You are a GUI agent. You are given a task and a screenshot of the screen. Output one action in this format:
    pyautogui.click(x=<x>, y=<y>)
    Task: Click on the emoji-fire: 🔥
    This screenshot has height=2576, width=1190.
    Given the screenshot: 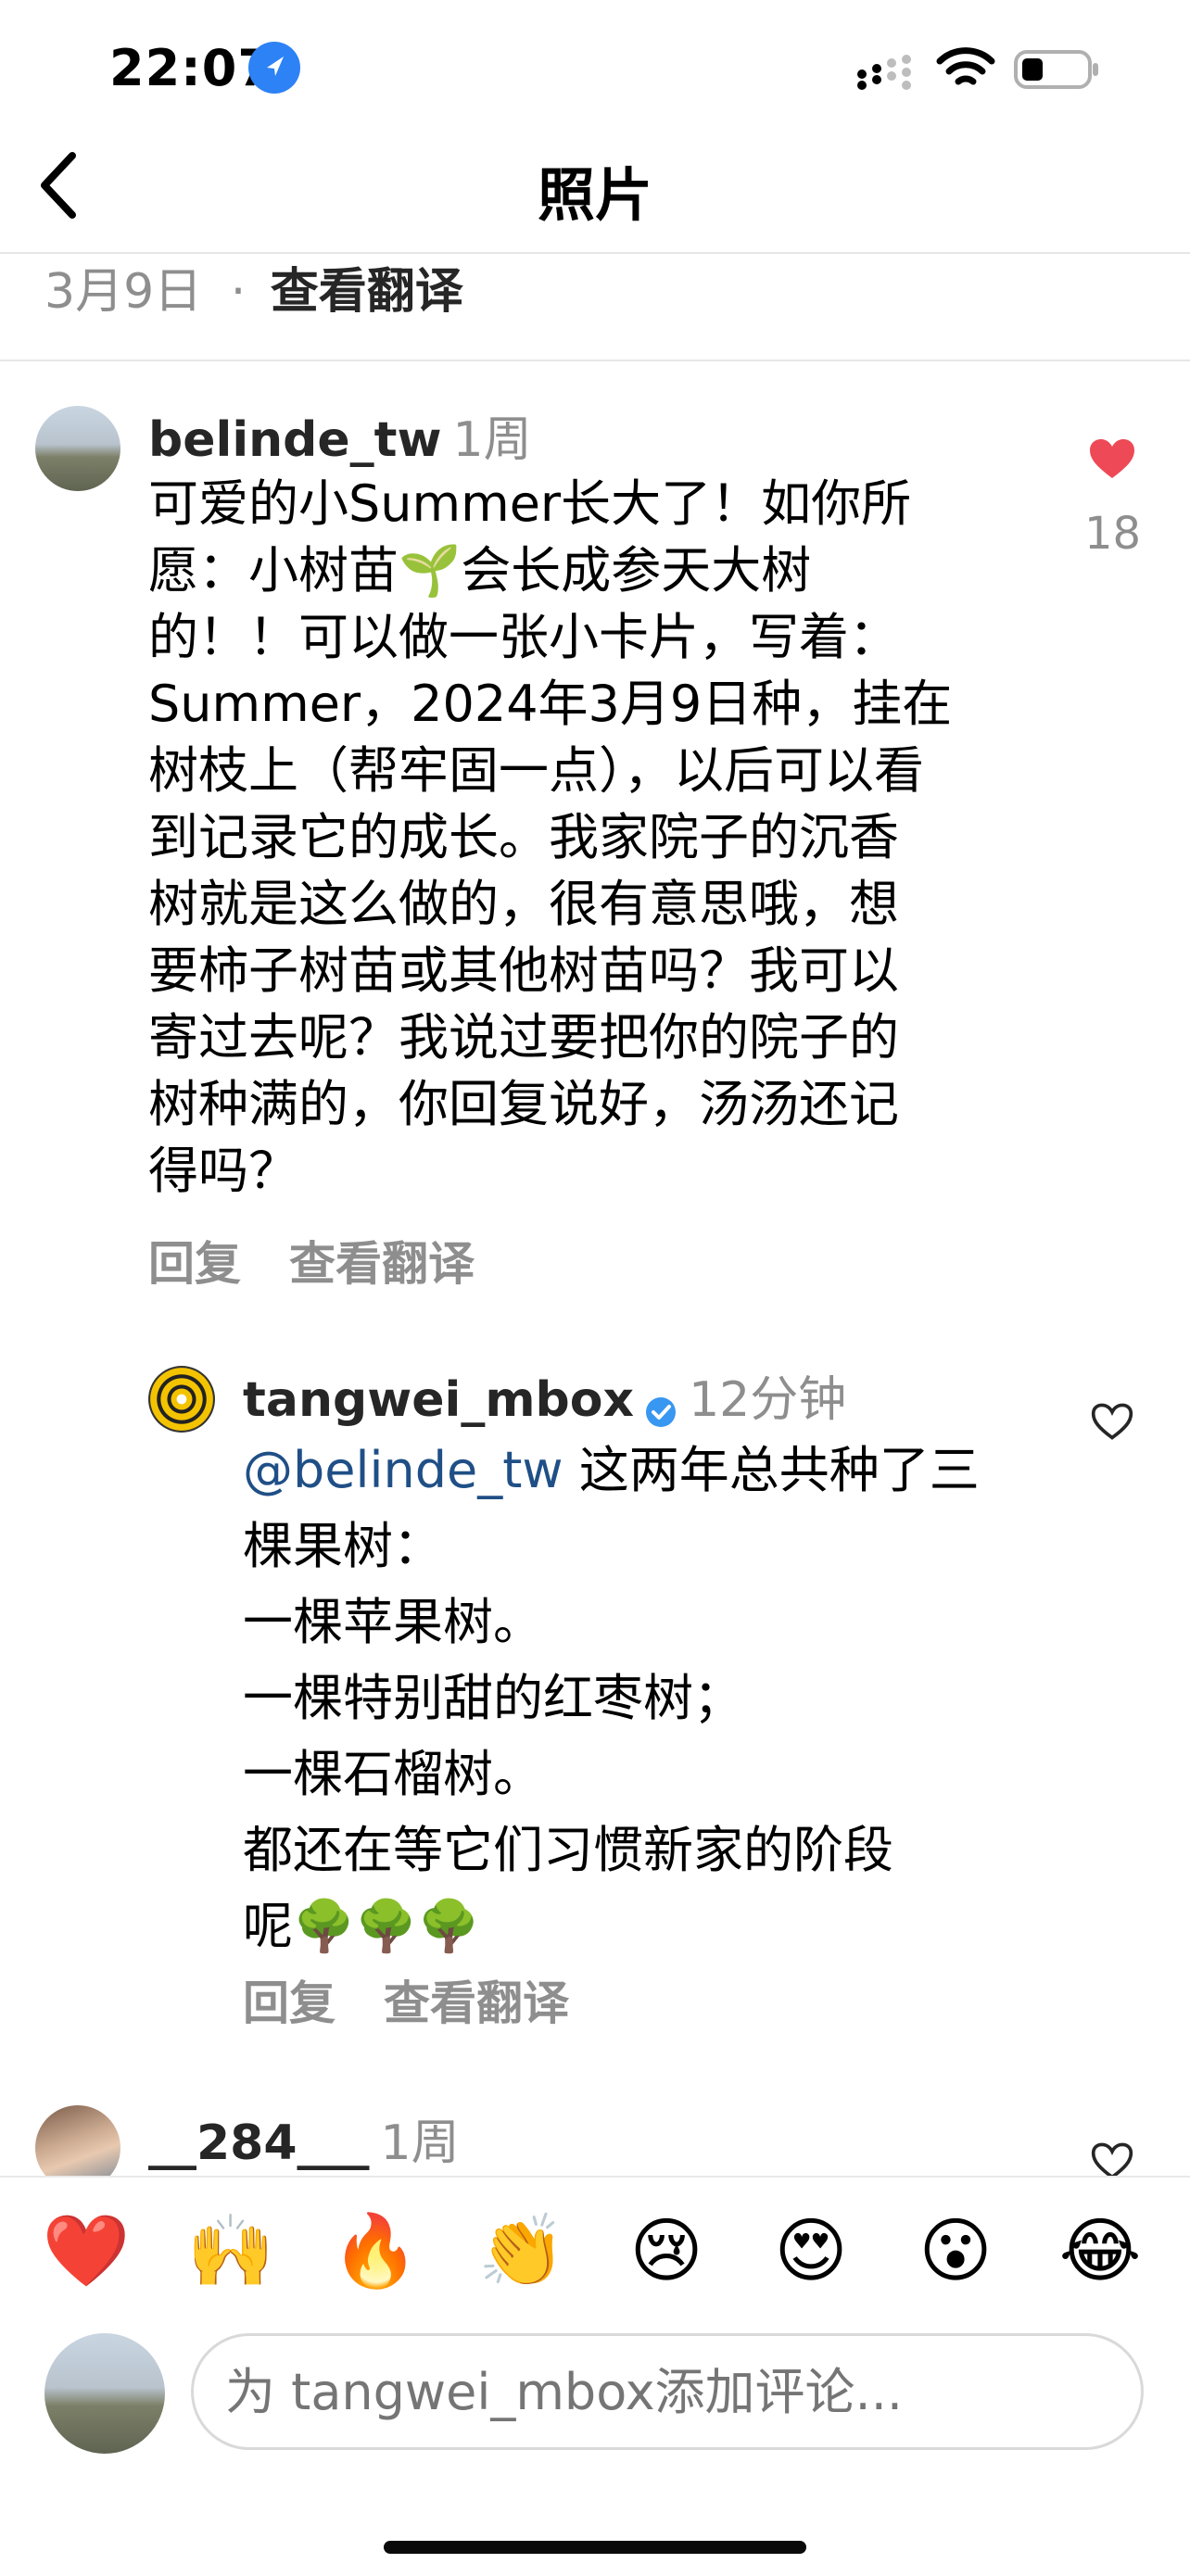 What is the action you would take?
    pyautogui.click(x=375, y=2250)
    